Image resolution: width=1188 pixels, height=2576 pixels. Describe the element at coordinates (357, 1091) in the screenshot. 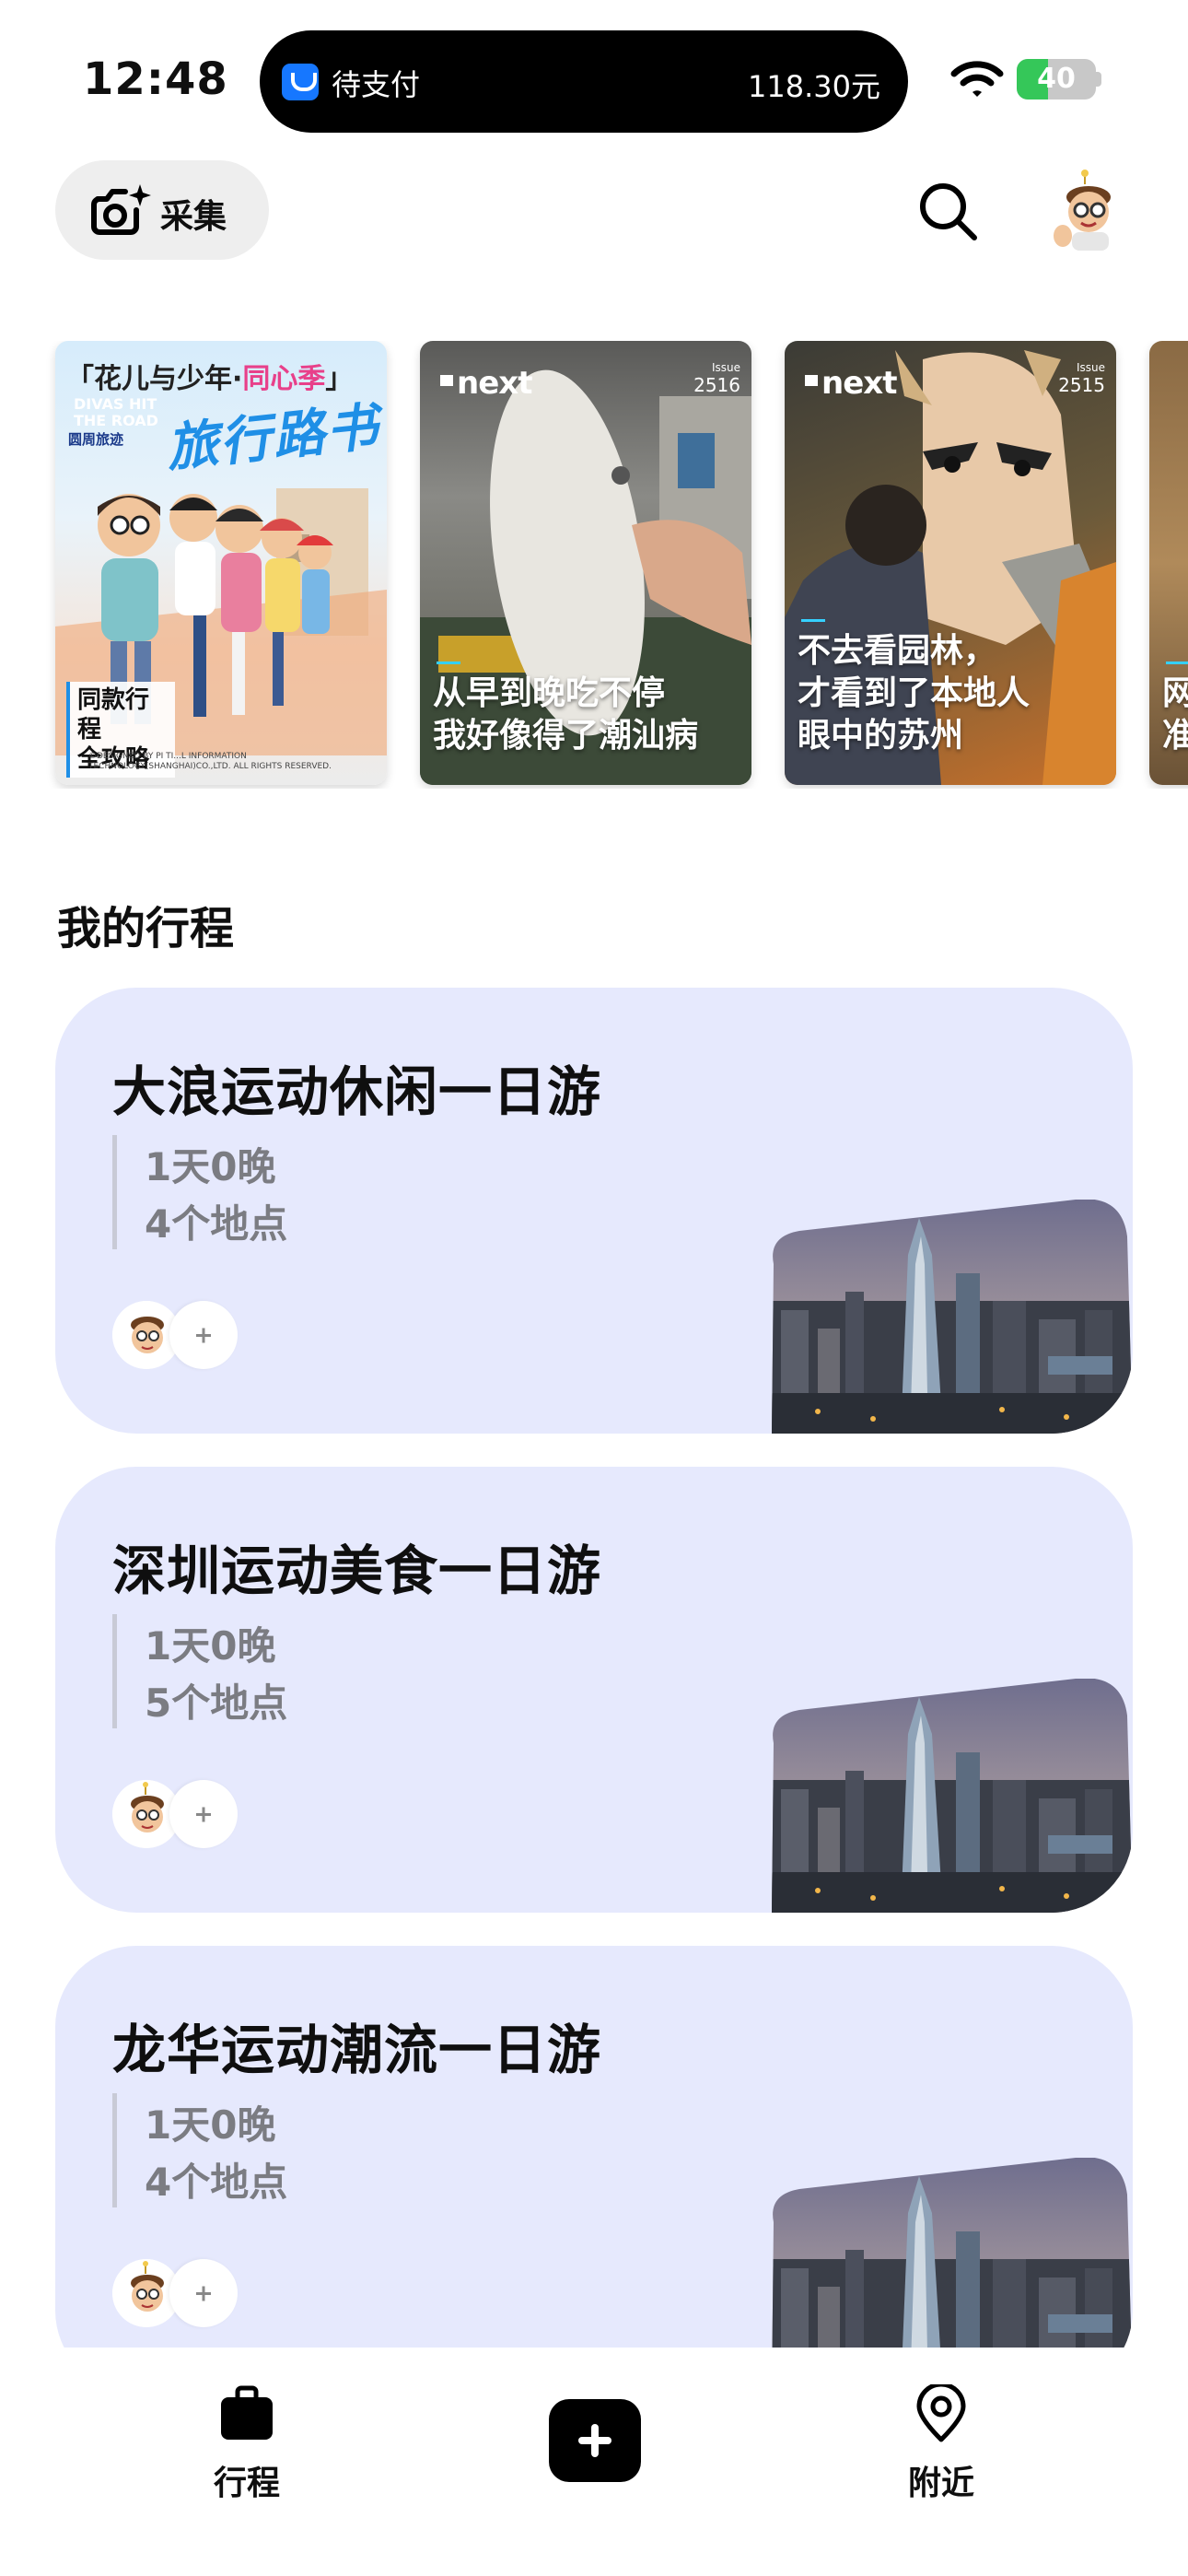

I see `trip-title: 大浪运动休闲一日游` at that location.